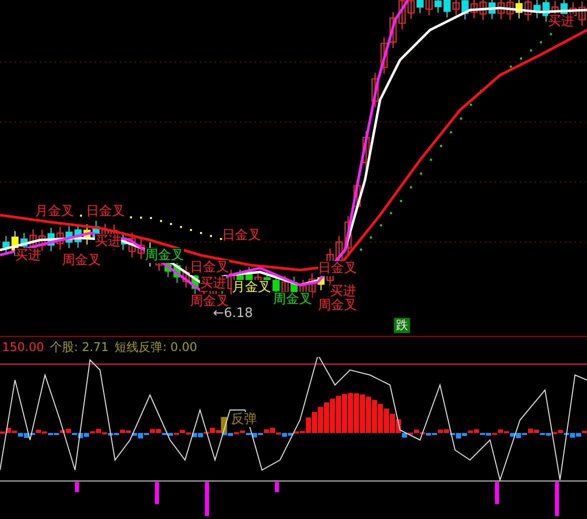 The image size is (587, 519). Describe the element at coordinates (23, 347) in the screenshot. I see `status-value: 150.00` at that location.